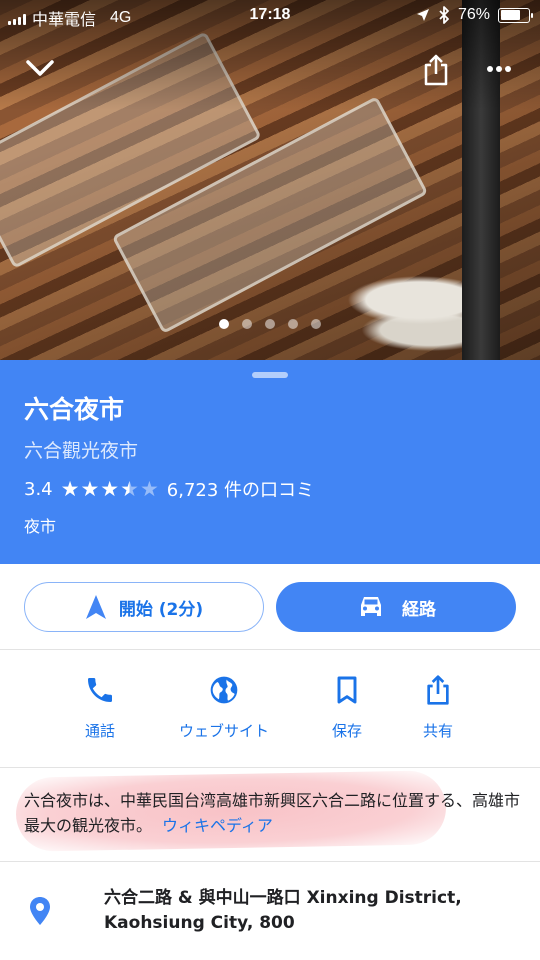 Image resolution: width=540 pixels, height=960 pixels. I want to click on rating-stars: ★ ★ ★ ★ ★, so click(109, 488).